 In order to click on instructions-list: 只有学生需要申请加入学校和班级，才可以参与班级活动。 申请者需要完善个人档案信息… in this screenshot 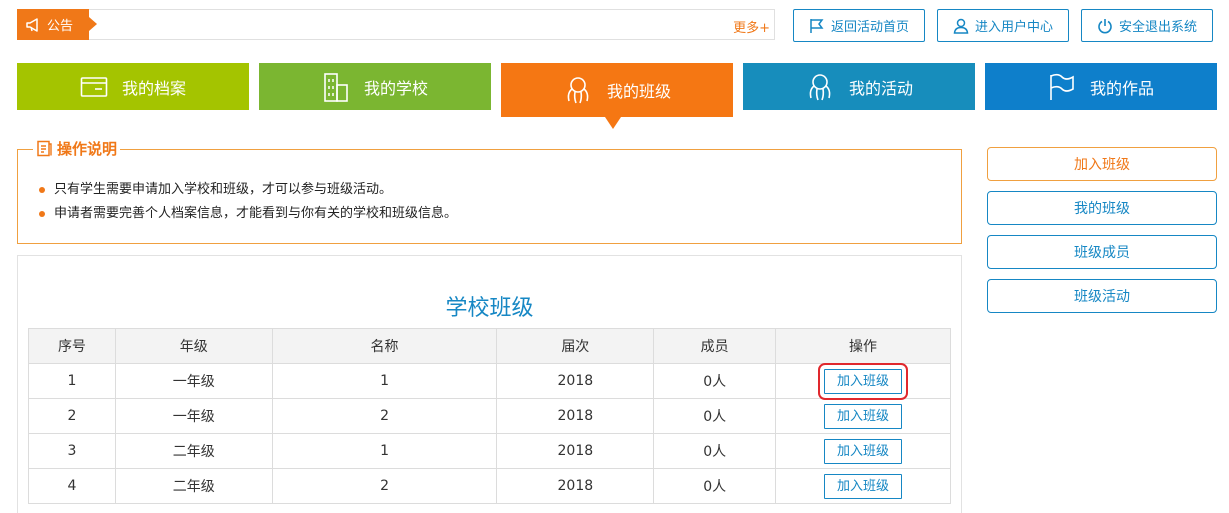, I will do `click(248, 205)`.